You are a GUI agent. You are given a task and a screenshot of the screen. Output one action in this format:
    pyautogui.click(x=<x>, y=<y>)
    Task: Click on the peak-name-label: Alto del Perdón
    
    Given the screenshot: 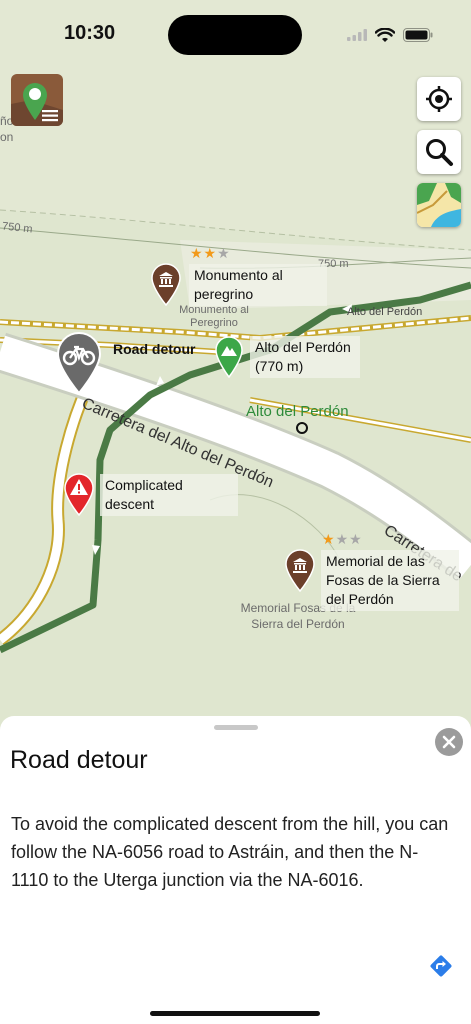 What is the action you would take?
    pyautogui.click(x=297, y=411)
    